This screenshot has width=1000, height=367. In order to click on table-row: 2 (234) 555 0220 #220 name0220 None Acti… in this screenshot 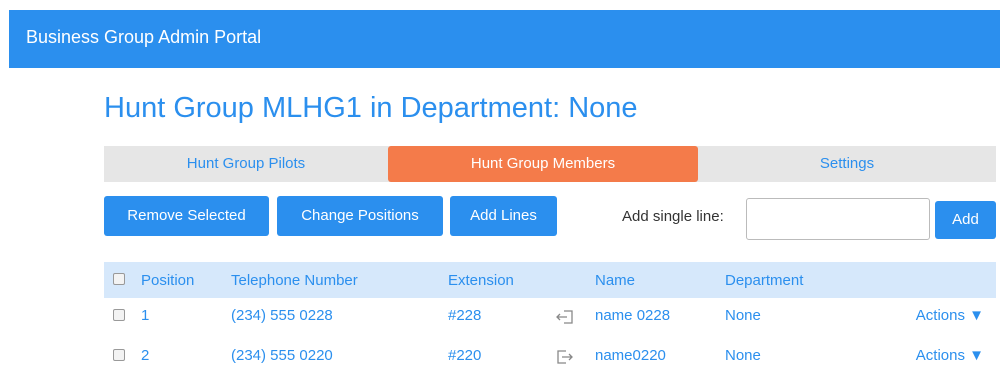, I will do `click(550, 352)`.